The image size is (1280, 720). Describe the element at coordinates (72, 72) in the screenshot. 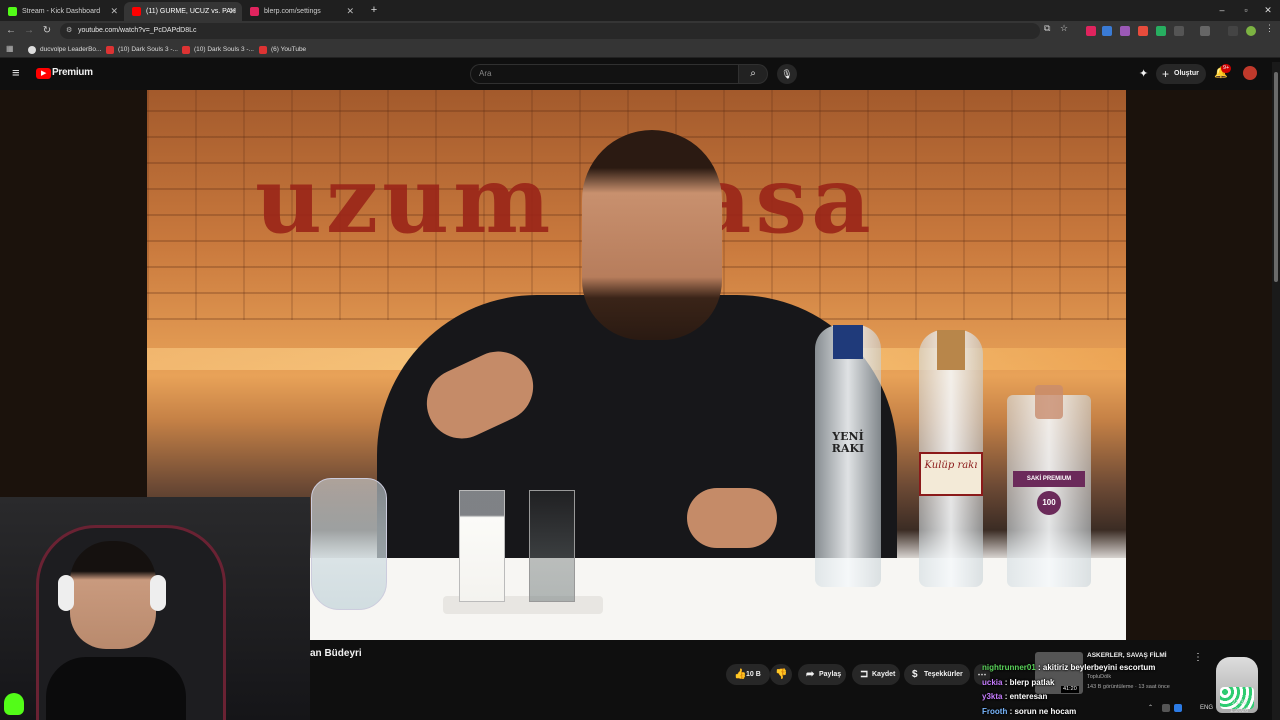

I see `premium-logo-text: Premium` at that location.